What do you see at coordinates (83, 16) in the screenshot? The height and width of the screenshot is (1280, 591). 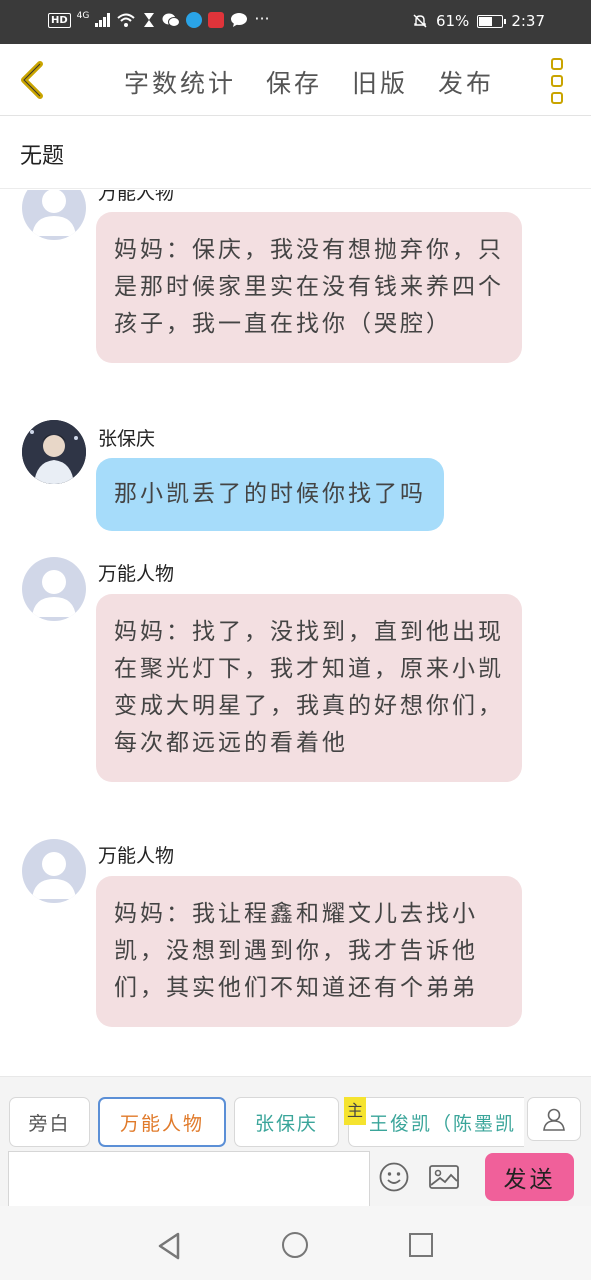 I see `network-label: 4G` at bounding box center [83, 16].